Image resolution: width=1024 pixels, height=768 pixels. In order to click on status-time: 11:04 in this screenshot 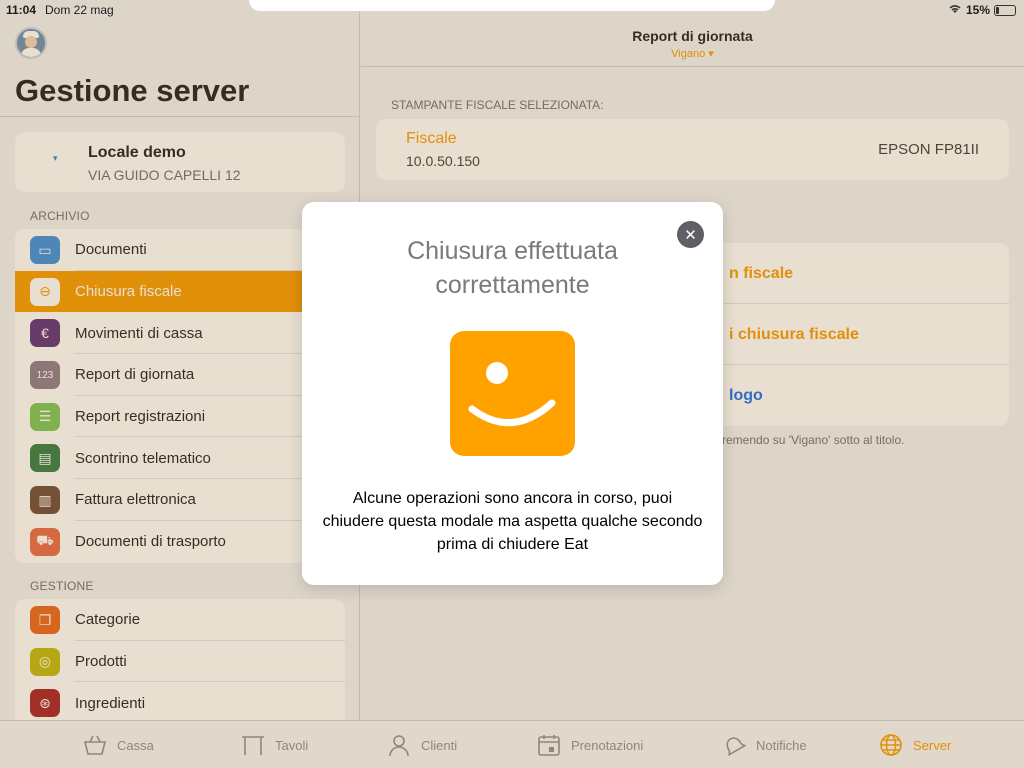, I will do `click(21, 10)`.